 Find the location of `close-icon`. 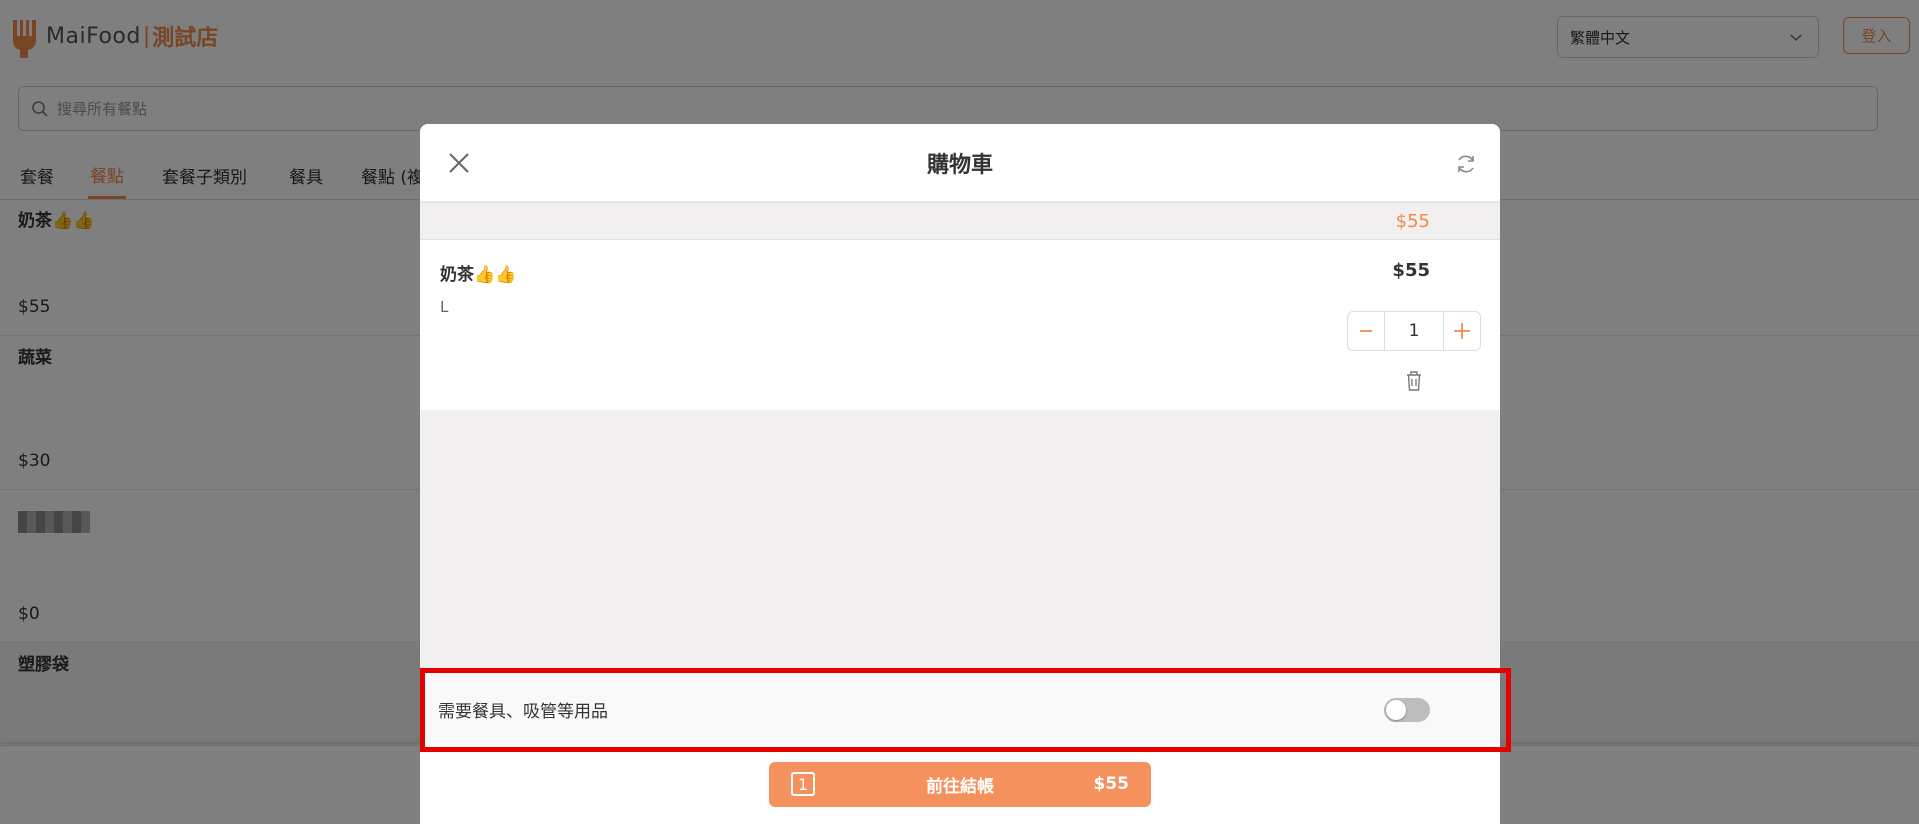

close-icon is located at coordinates (459, 163).